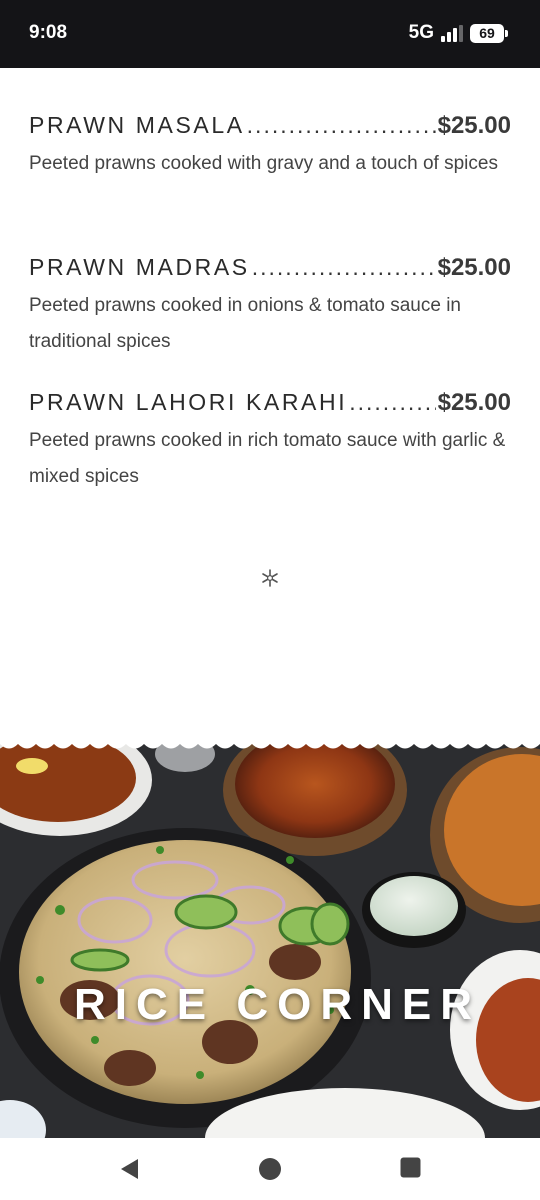 The image size is (540, 1200). I want to click on network-type: 5G, so click(421, 32).